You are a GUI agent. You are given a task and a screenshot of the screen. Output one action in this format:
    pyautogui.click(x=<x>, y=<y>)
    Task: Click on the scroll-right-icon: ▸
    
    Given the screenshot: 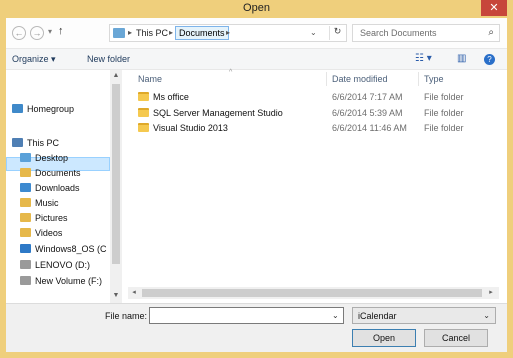 What is the action you would take?
    pyautogui.click(x=491, y=292)
    